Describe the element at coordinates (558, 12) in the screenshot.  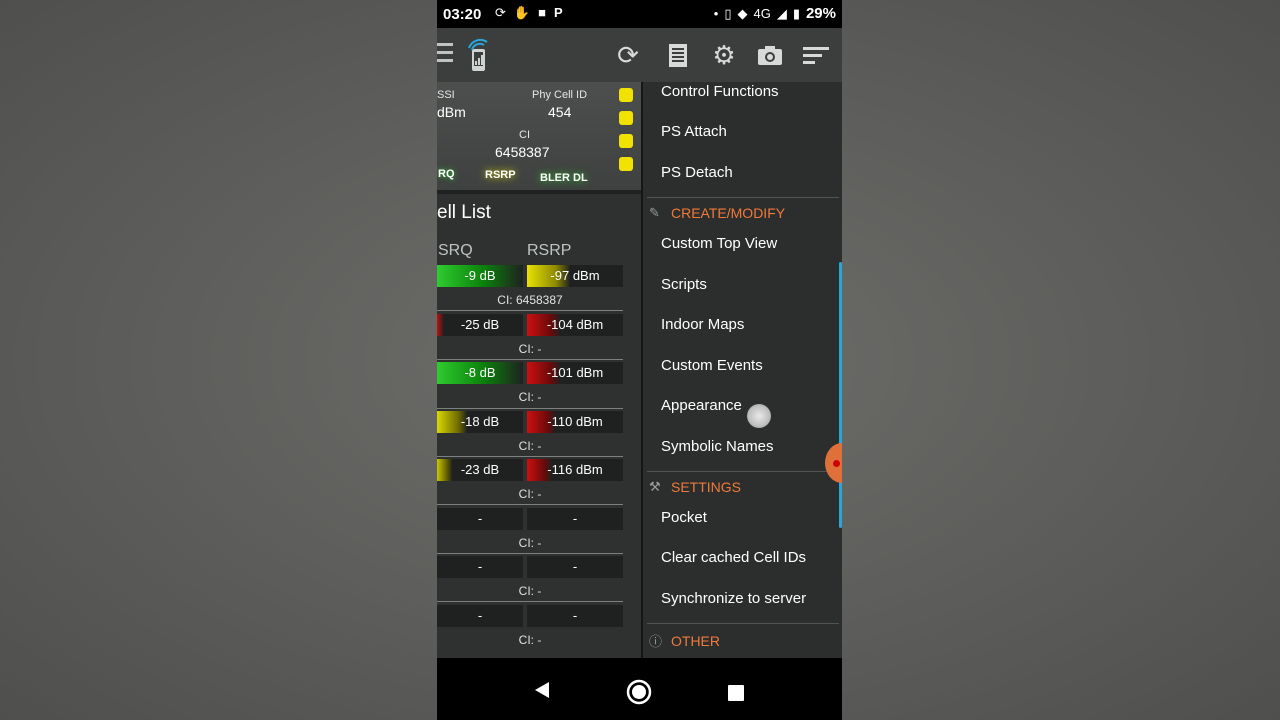
I see `parking-notification-icon: P` at that location.